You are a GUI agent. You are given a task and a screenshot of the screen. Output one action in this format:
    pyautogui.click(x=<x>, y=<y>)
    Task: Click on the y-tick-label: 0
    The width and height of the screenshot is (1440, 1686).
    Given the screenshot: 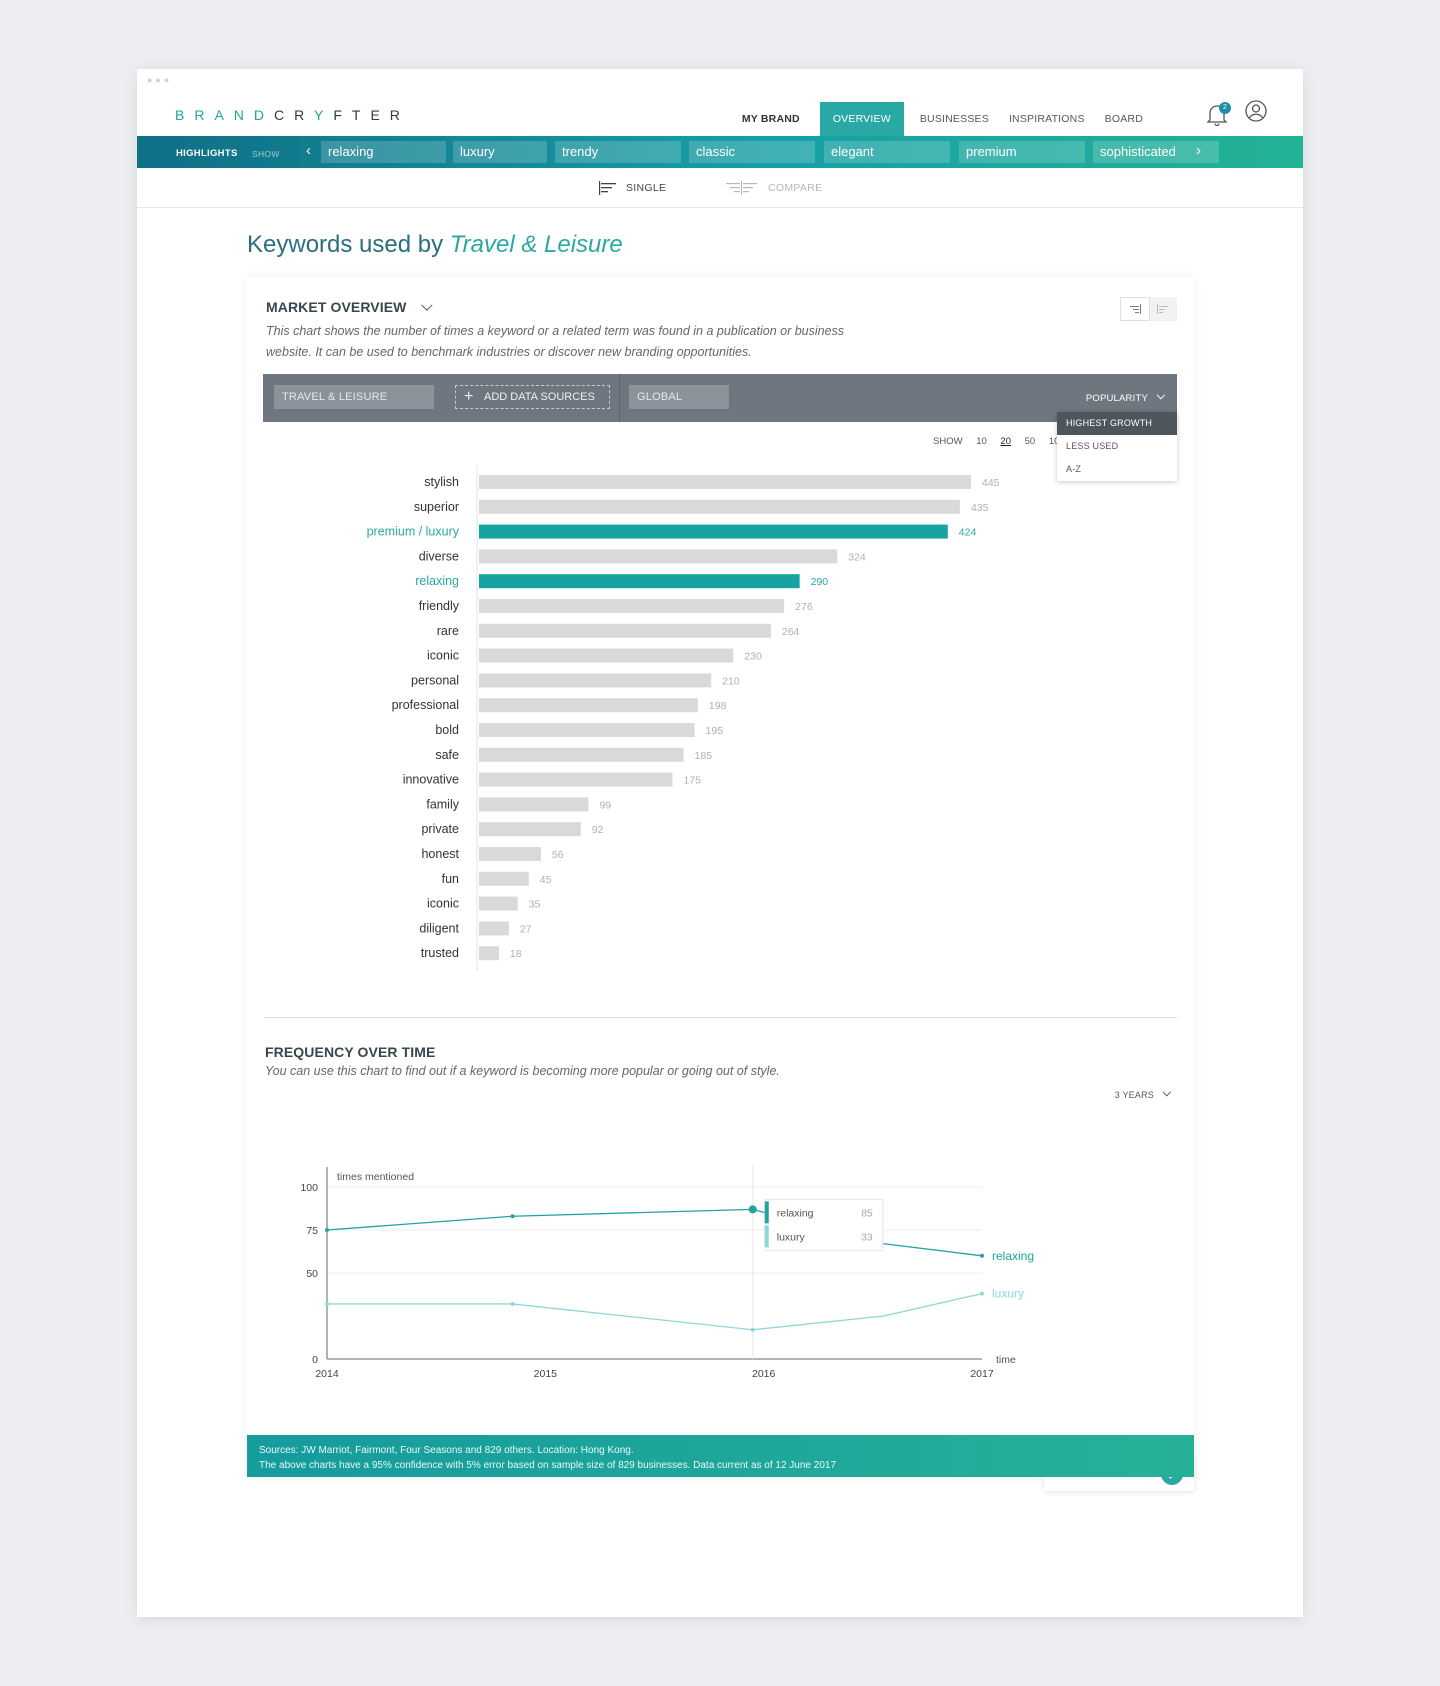 What is the action you would take?
    pyautogui.click(x=315, y=1360)
    